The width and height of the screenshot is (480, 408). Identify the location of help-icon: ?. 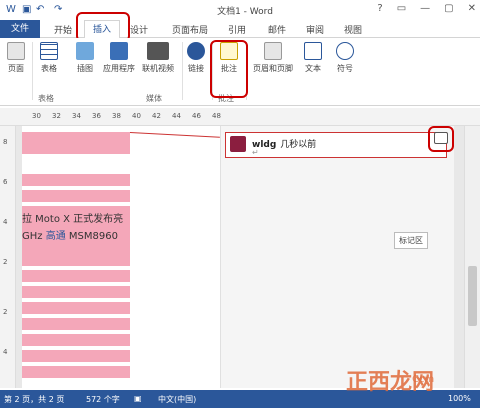
(379, 8).